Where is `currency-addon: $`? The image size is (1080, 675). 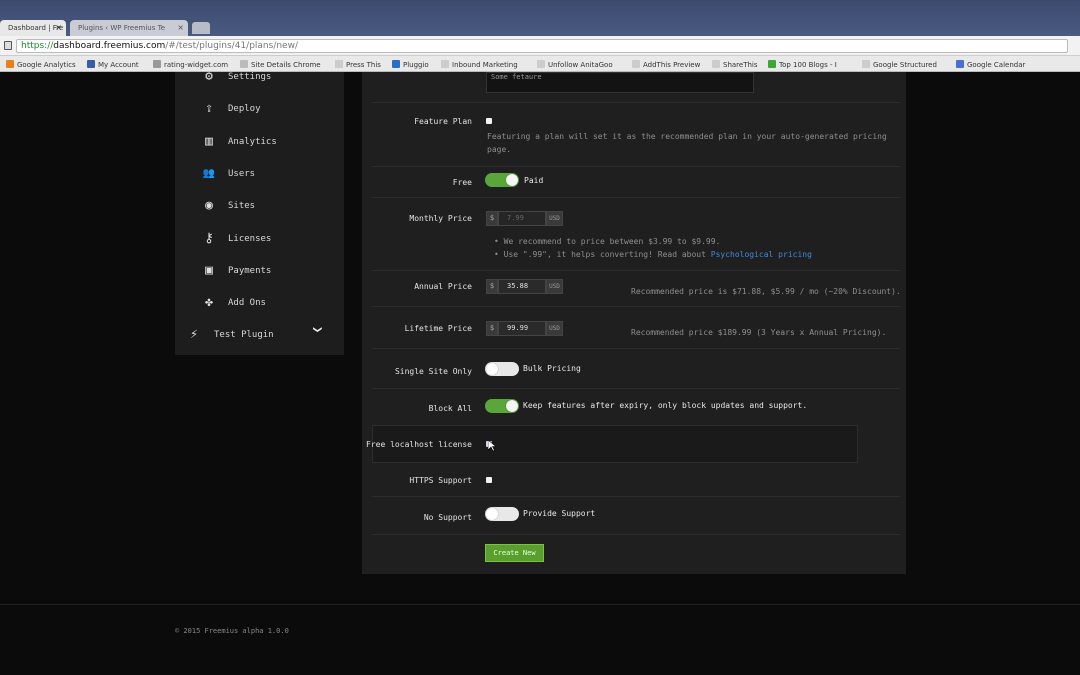 currency-addon: $ is located at coordinates (492, 286).